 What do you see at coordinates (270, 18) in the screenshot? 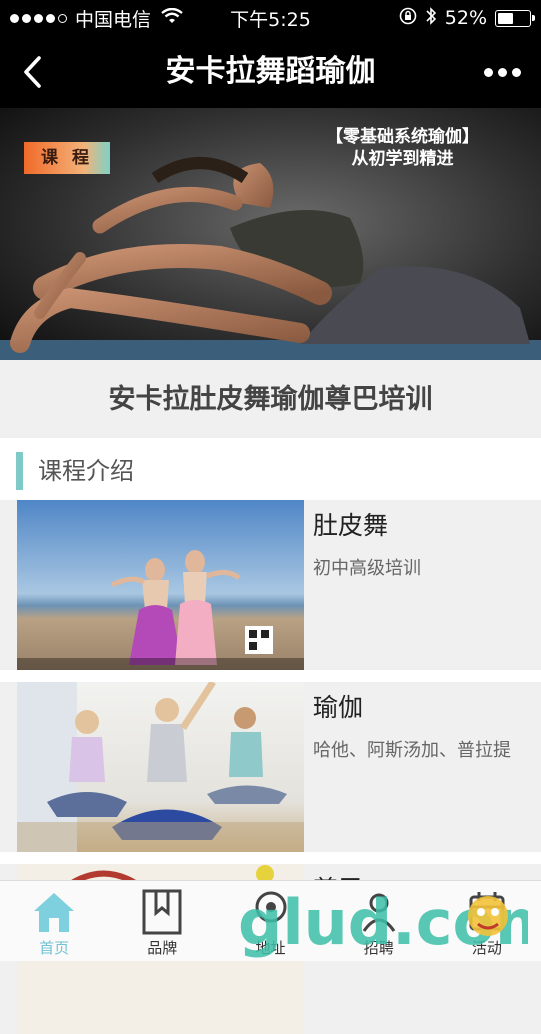
I see `status-bar: 中国电信 下午5:25 52%` at bounding box center [270, 18].